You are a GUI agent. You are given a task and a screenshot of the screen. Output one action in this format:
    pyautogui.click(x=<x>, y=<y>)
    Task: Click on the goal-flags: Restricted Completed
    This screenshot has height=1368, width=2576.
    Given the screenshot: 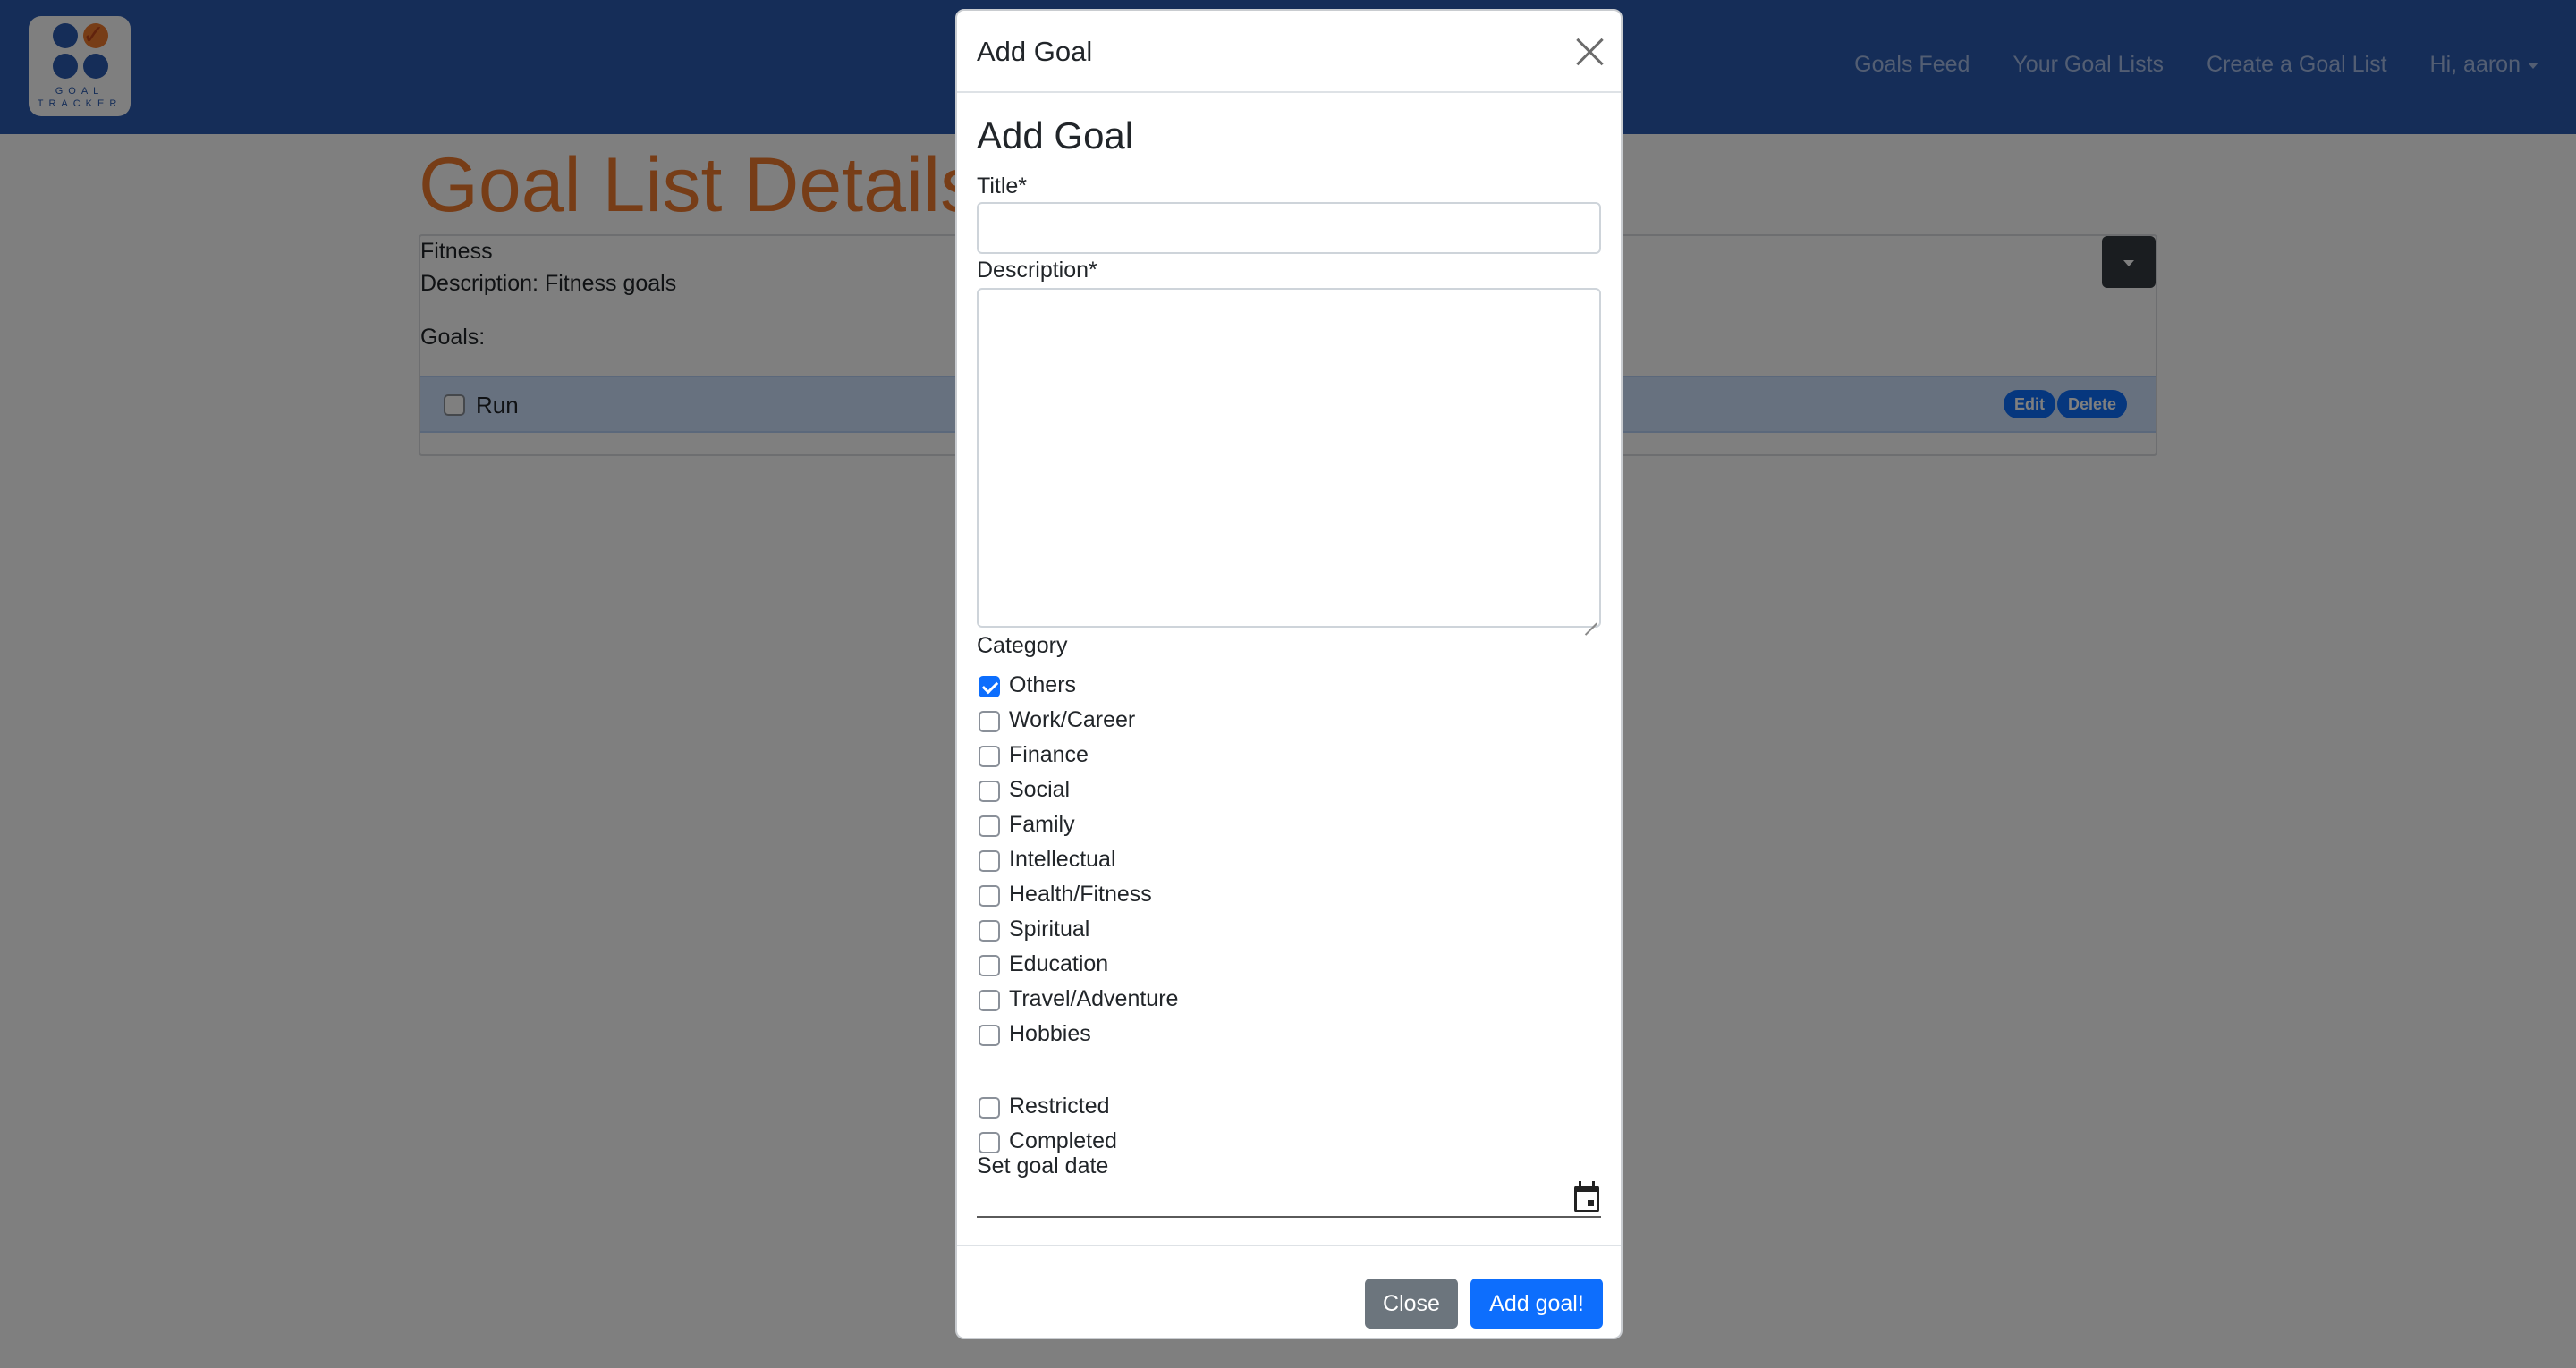 What is the action you would take?
    pyautogui.click(x=1111, y=1127)
    